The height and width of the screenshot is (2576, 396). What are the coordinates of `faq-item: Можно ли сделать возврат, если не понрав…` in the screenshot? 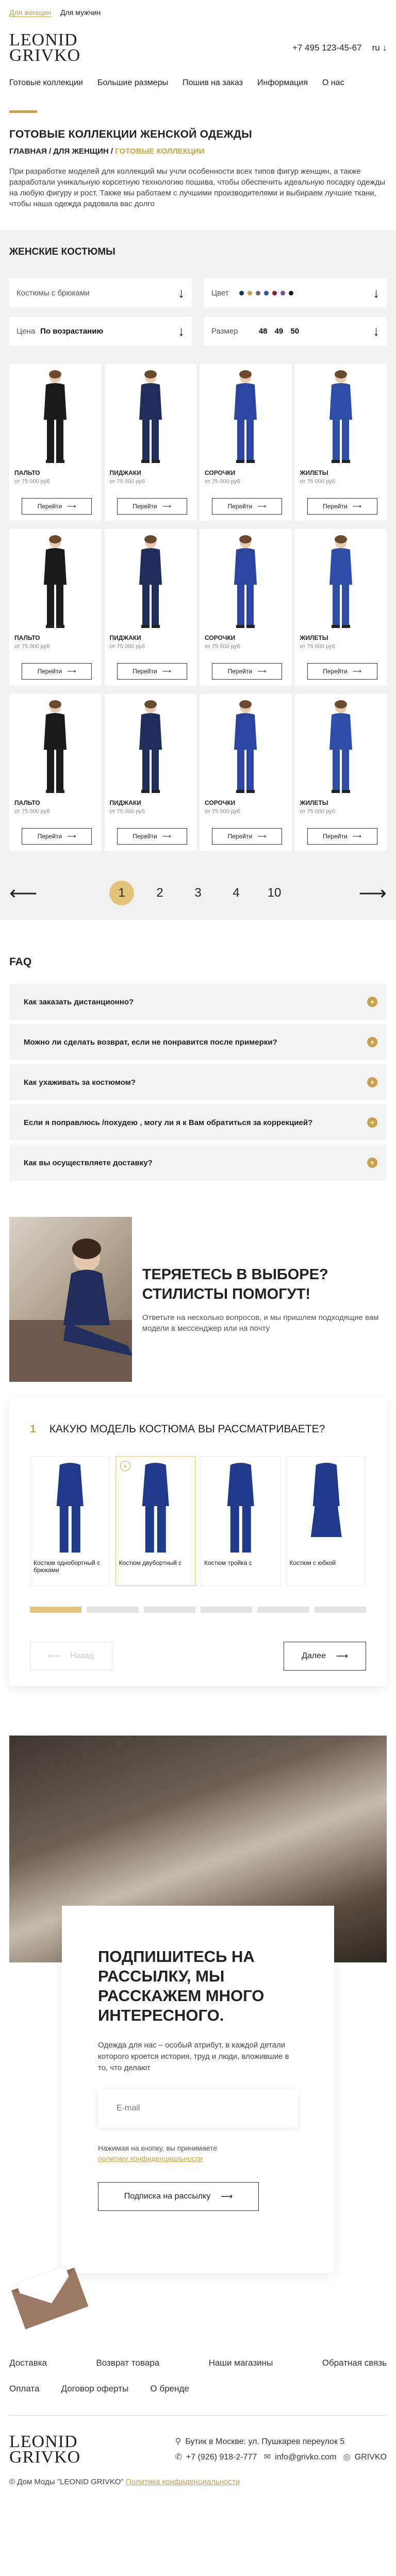 It's located at (198, 1042).